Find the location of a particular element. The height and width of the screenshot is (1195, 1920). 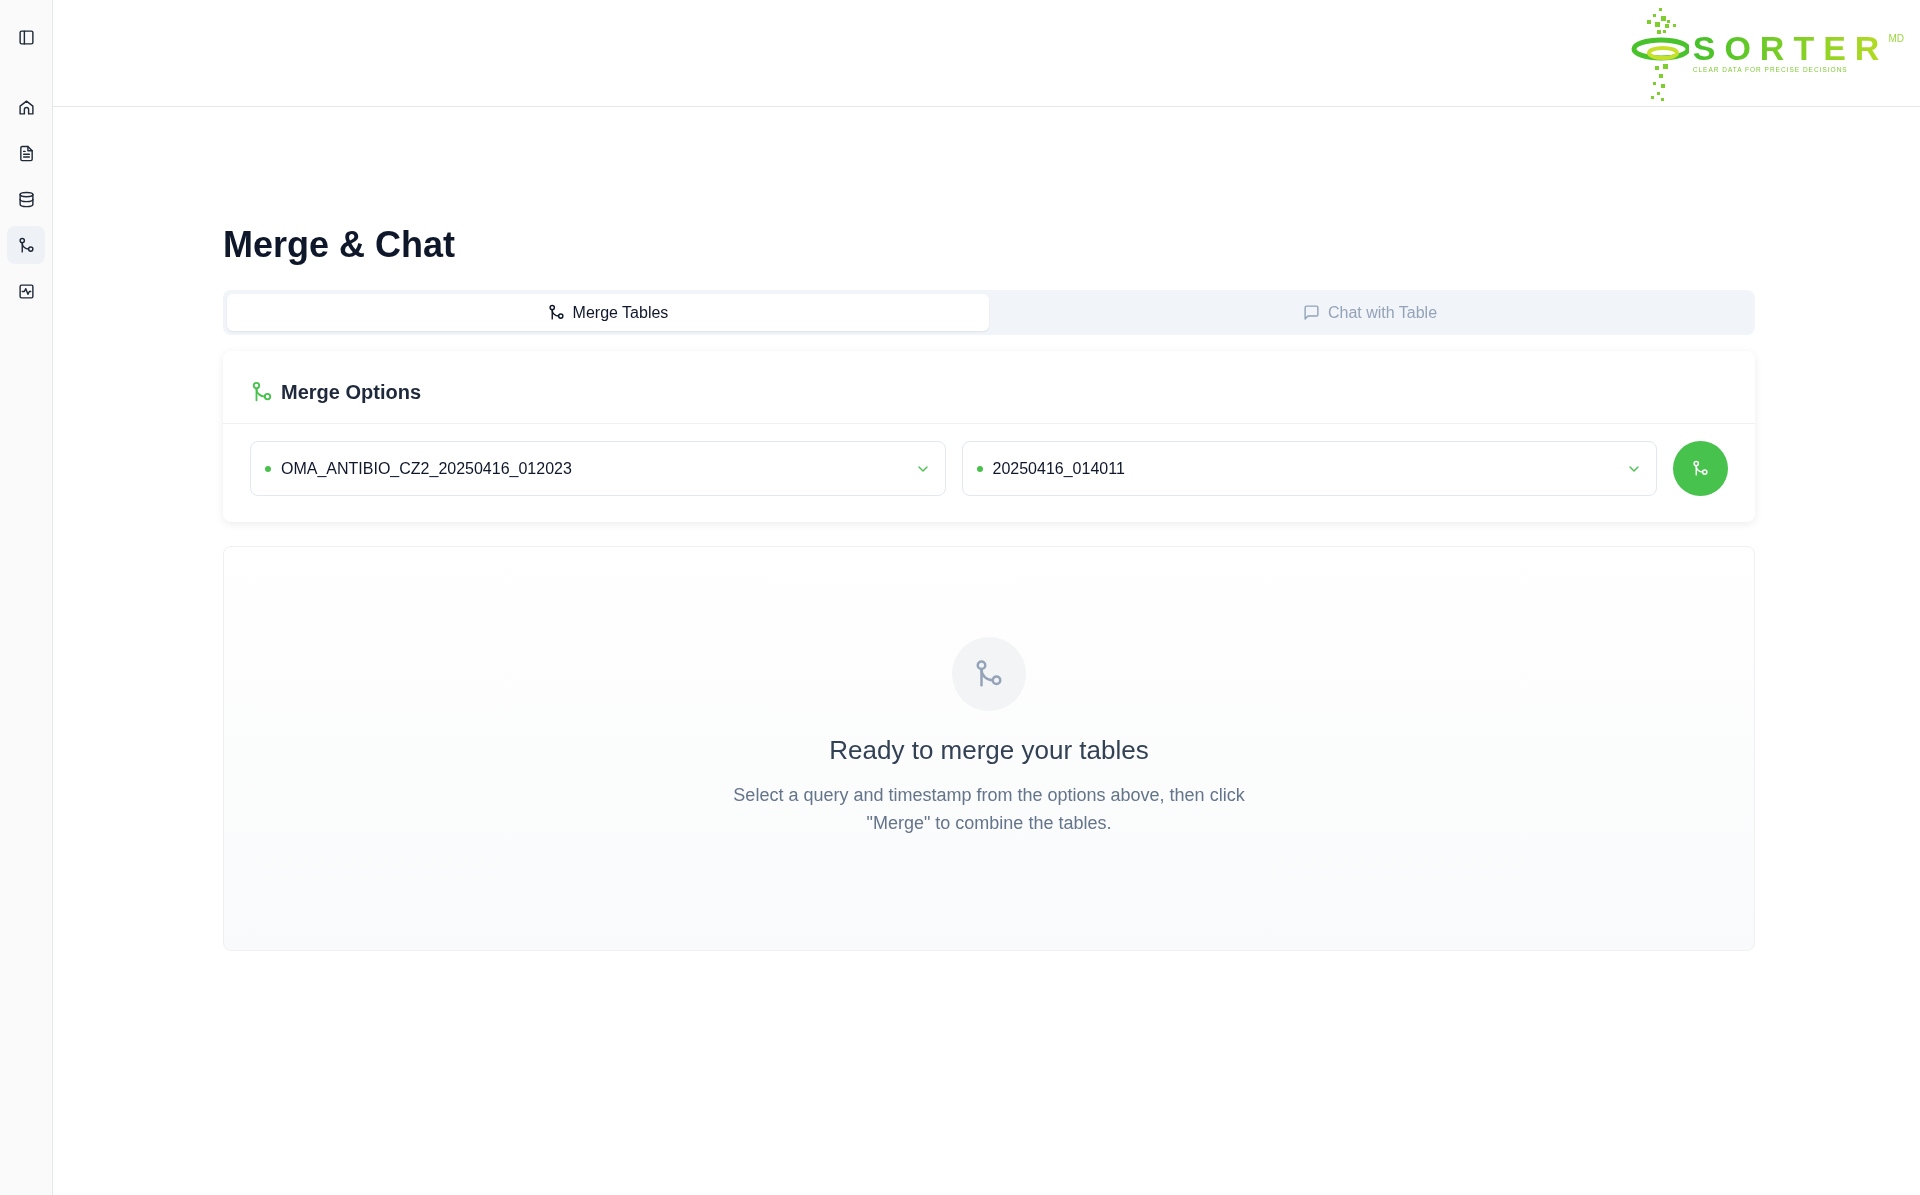

sidebar-item is located at coordinates (26, 245).